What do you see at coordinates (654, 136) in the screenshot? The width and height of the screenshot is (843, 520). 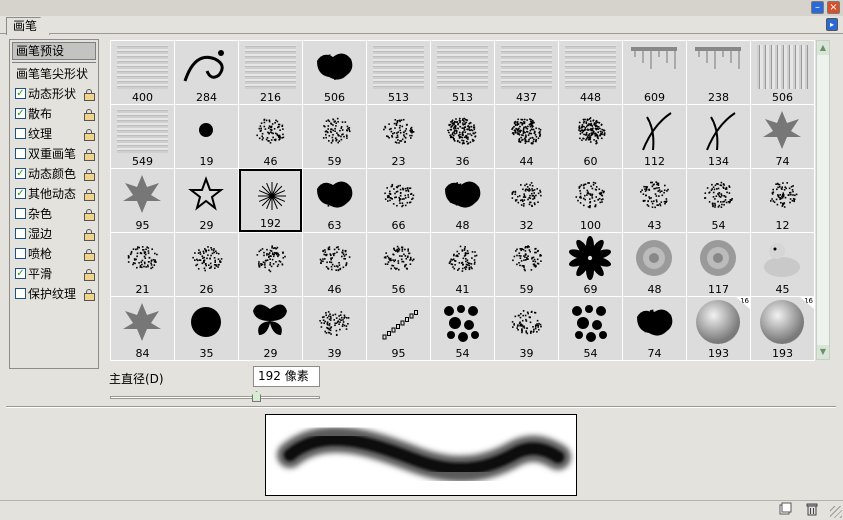 I see `brush-preset-cell: 112` at bounding box center [654, 136].